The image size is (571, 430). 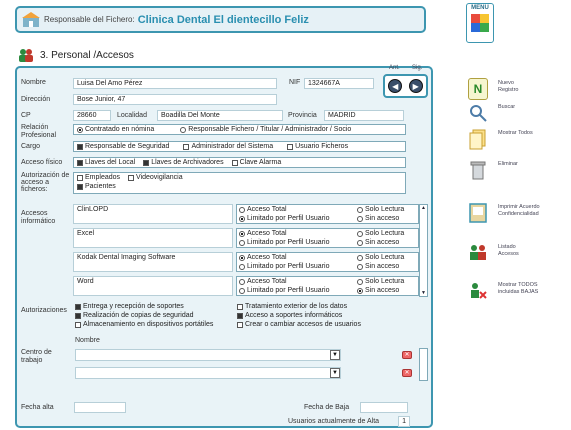 What do you see at coordinates (299, 324) in the screenshot?
I see `crear-accesos-option: Crear o cambiar accesos de usuarios` at bounding box center [299, 324].